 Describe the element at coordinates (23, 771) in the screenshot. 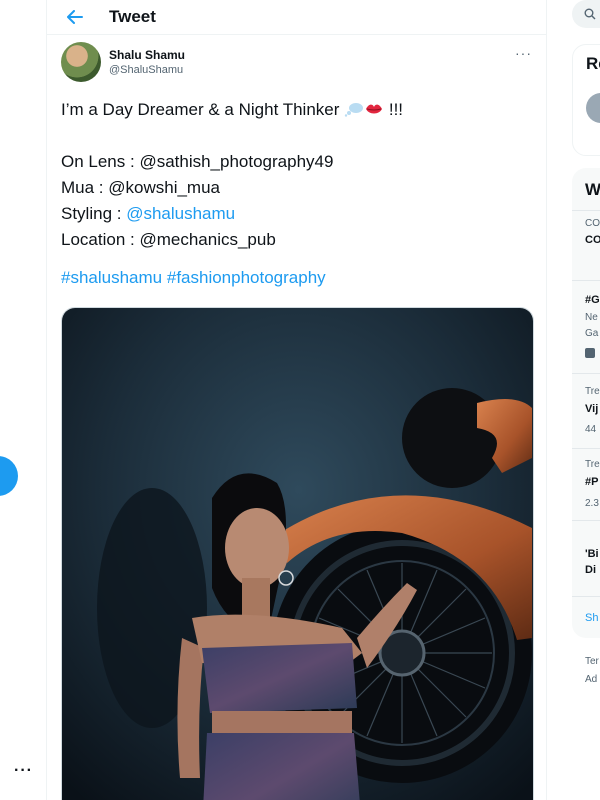

I see `more-options-icon: ···` at that location.